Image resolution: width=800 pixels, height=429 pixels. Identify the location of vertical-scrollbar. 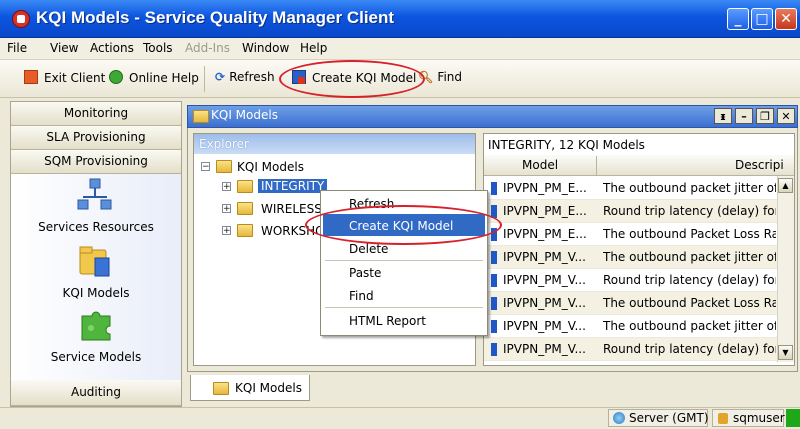
(785, 269).